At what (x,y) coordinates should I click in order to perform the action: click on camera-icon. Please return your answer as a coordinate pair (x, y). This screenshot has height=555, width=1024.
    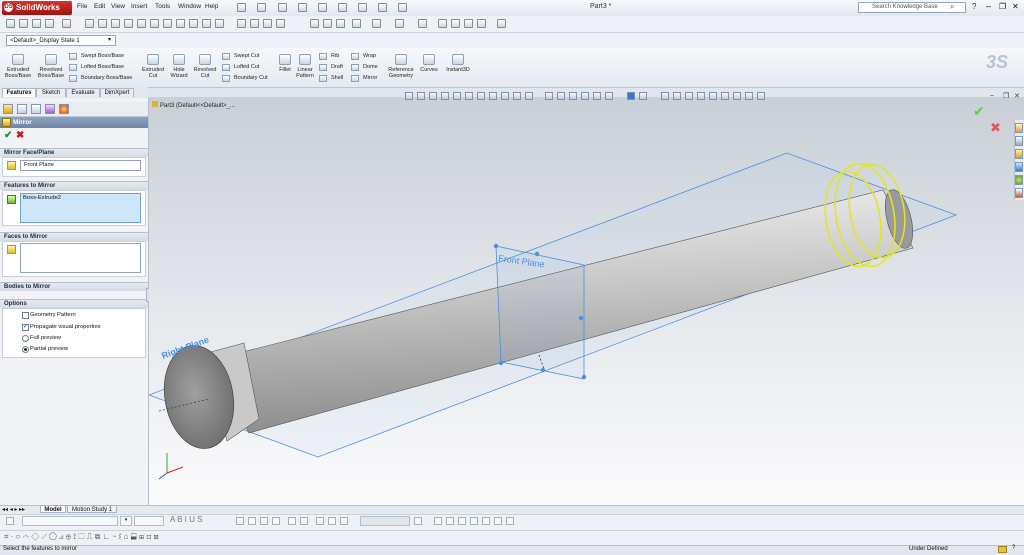
    Looking at the image, I should click on (643, 96).